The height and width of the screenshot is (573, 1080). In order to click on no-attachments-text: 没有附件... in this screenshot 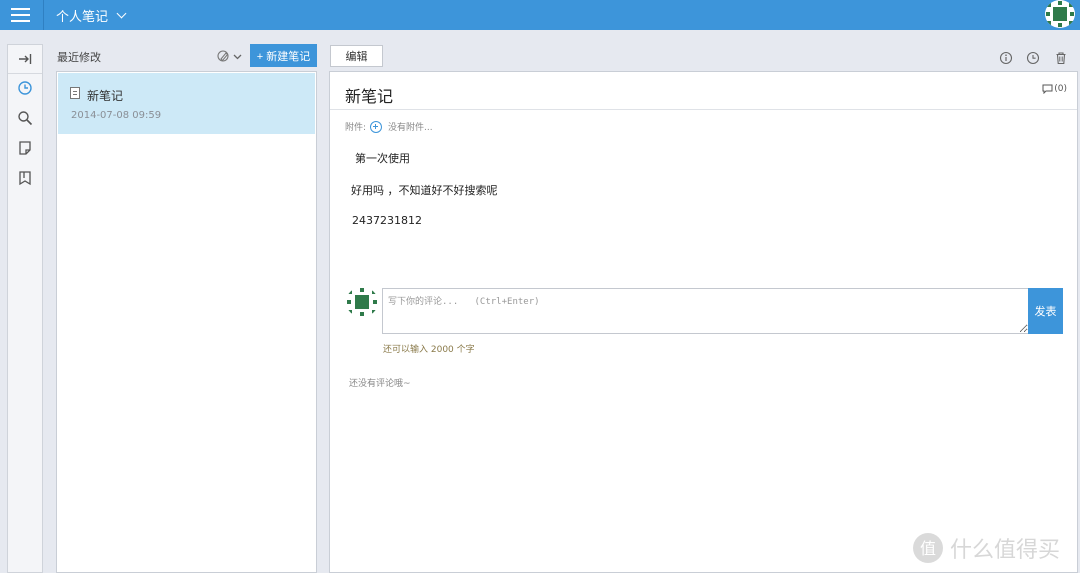, I will do `click(410, 128)`.